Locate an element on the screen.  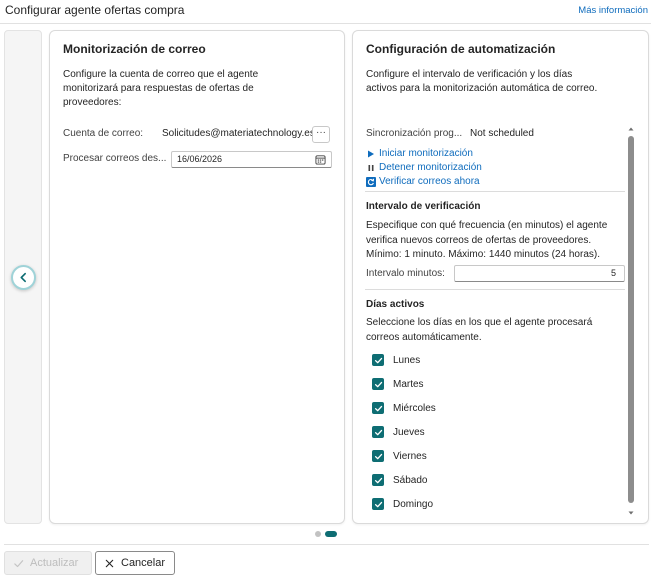
previous-page-button is located at coordinates (23, 277).